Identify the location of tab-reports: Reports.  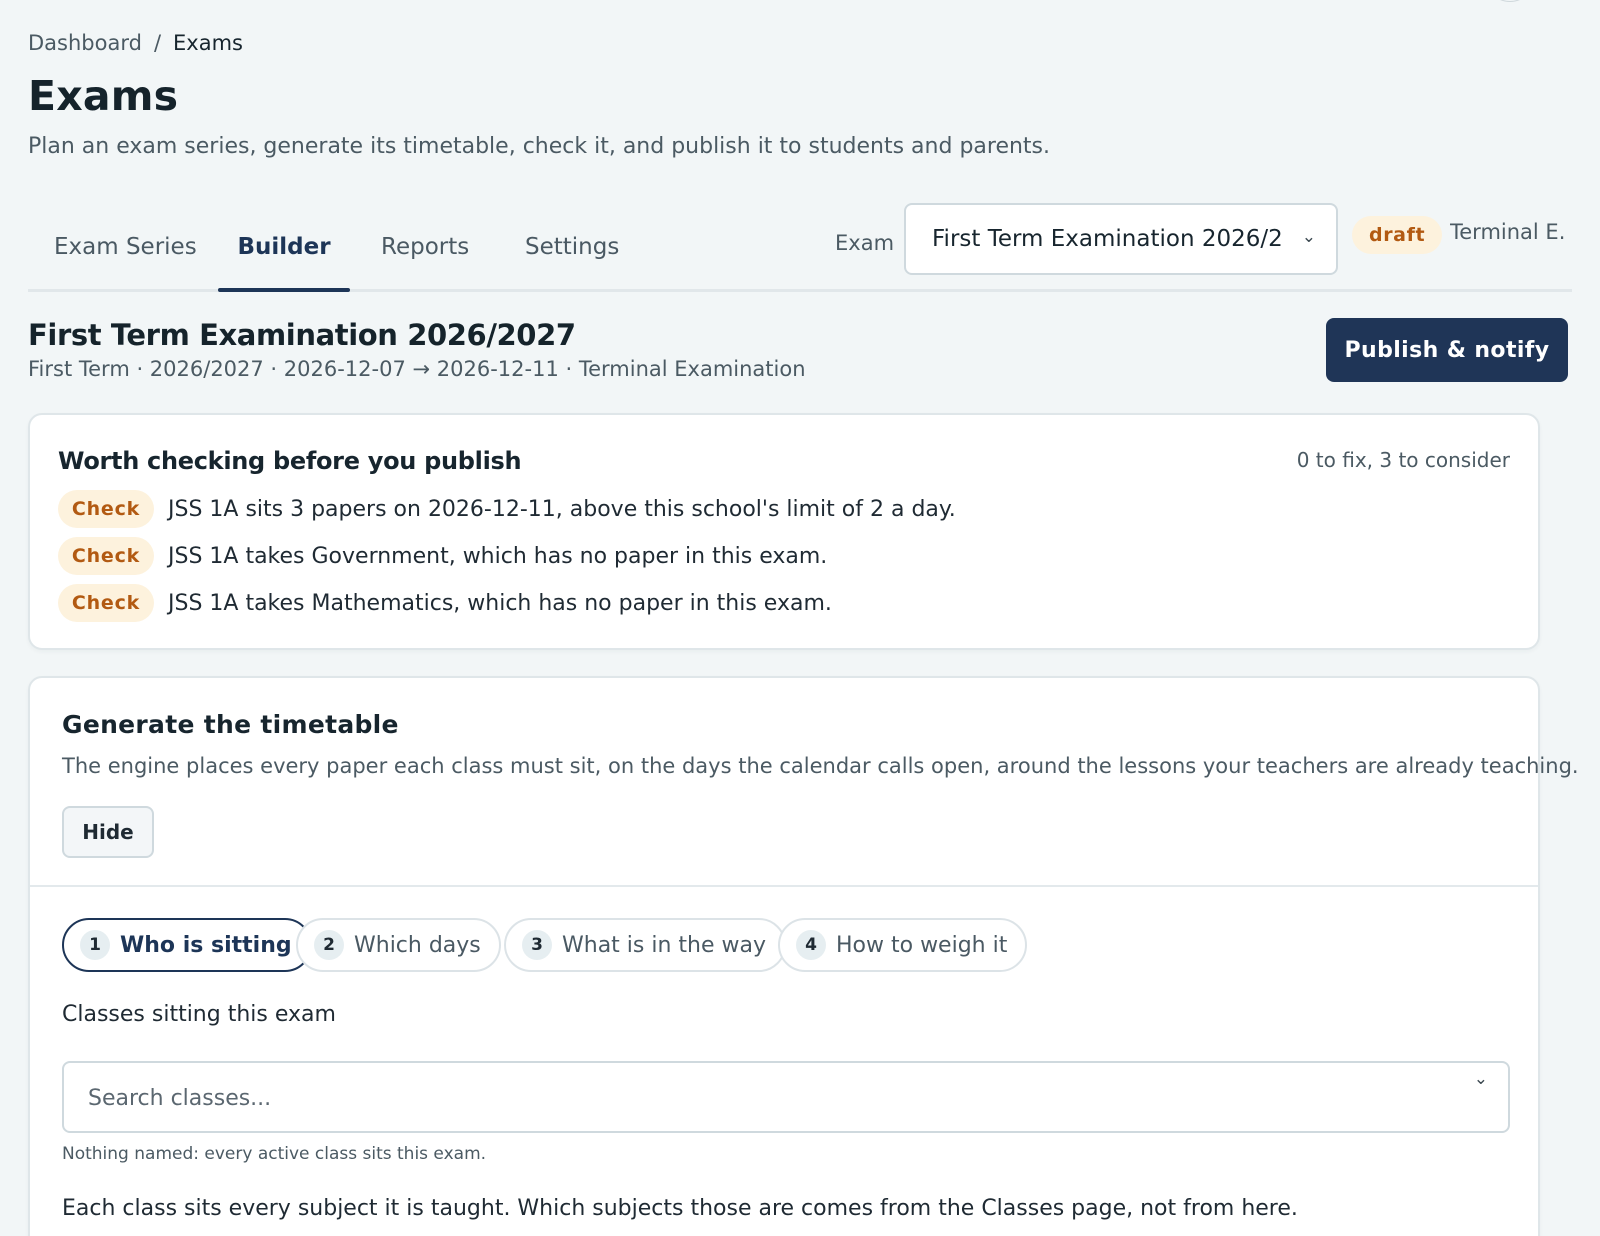
(425, 260).